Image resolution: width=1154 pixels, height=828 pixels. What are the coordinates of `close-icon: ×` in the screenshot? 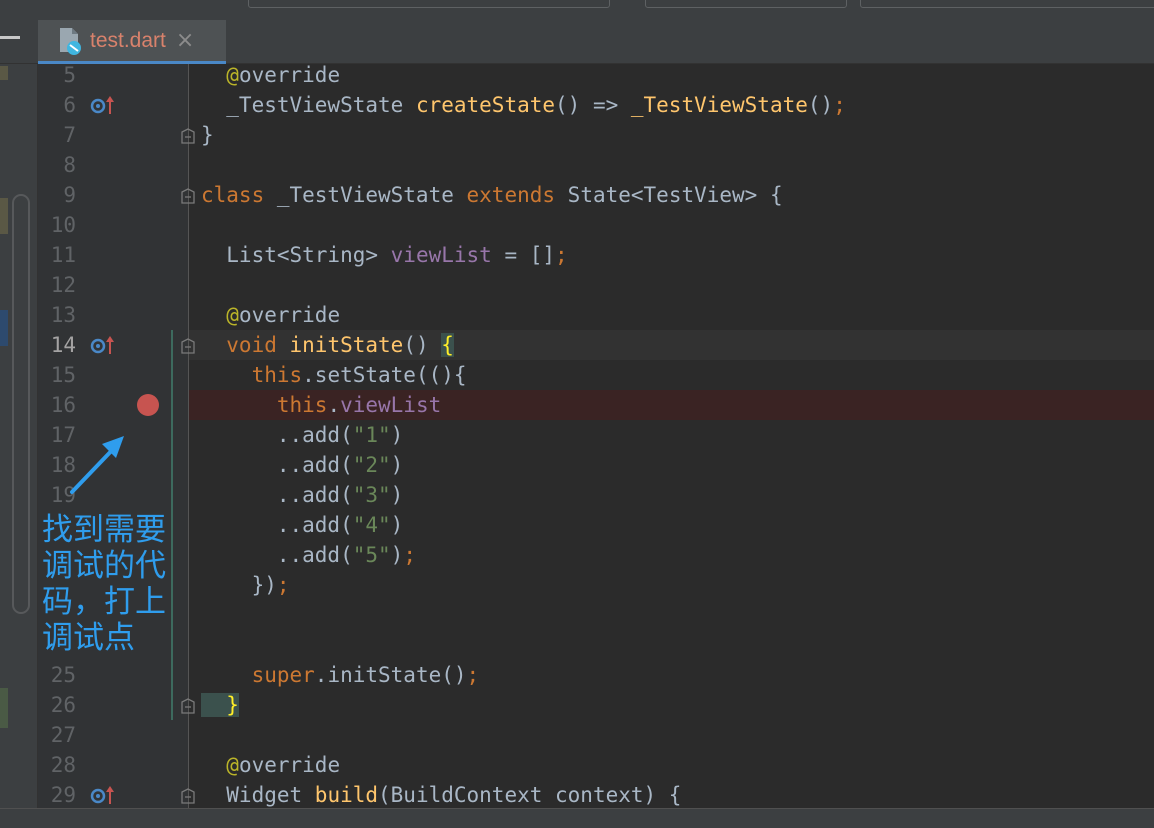 It's located at (185, 40).